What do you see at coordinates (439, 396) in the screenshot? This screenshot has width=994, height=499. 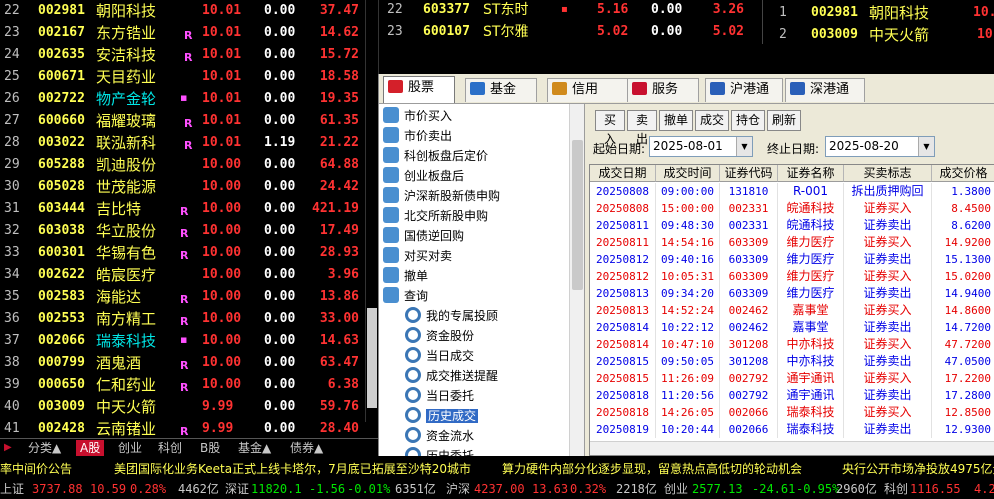 I see `tree-item: 当日委托` at bounding box center [439, 396].